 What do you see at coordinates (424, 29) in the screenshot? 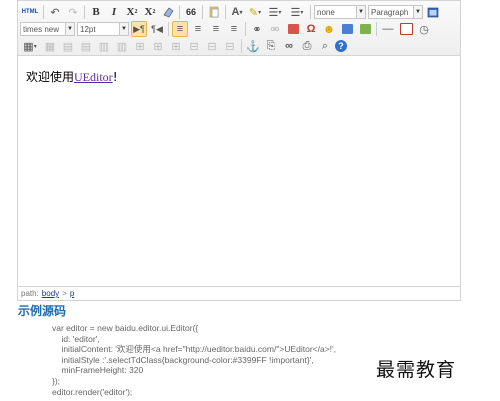
I see `time-icon: ◷` at bounding box center [424, 29].